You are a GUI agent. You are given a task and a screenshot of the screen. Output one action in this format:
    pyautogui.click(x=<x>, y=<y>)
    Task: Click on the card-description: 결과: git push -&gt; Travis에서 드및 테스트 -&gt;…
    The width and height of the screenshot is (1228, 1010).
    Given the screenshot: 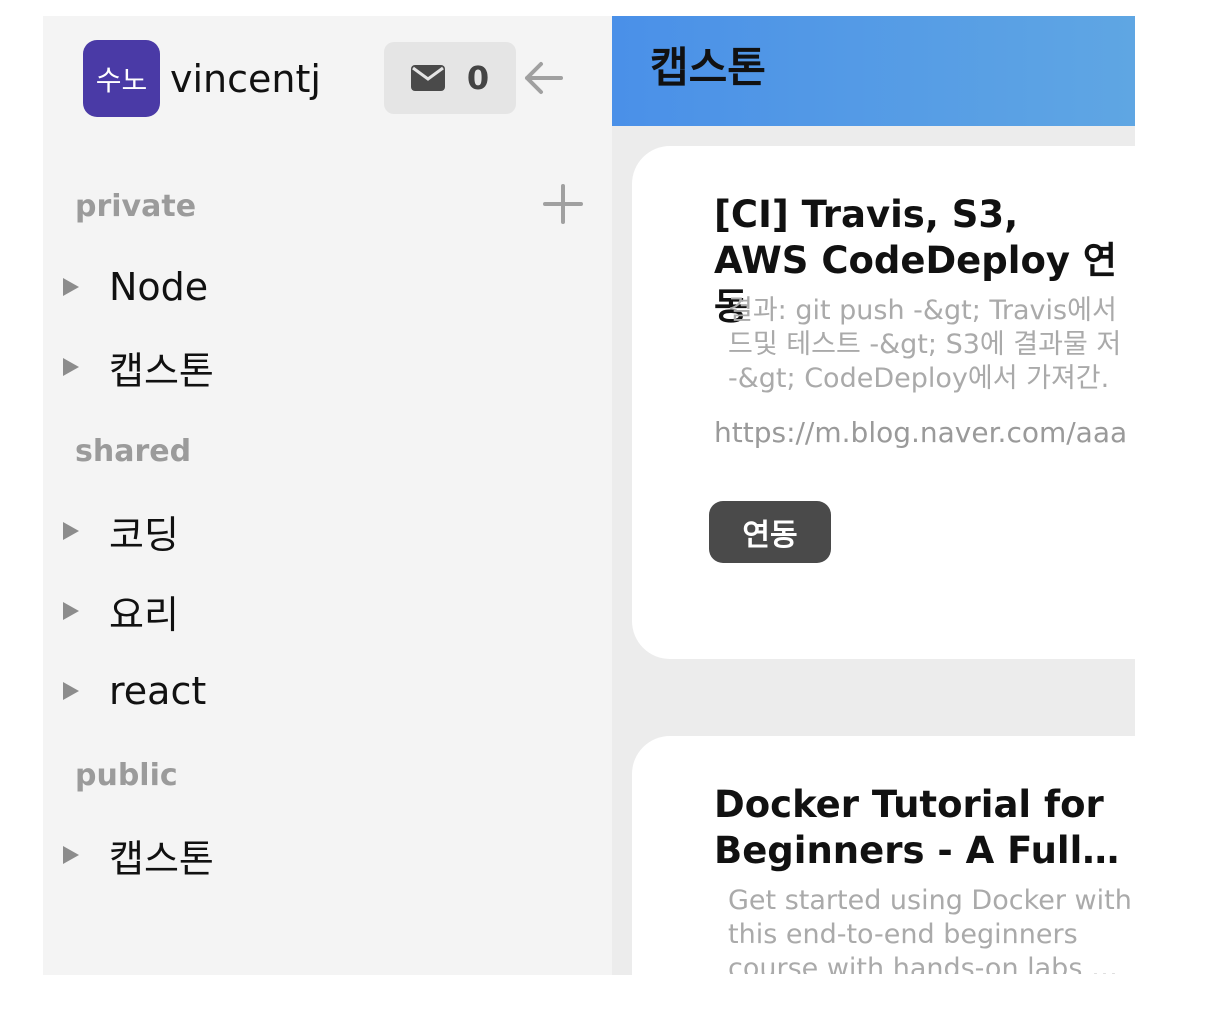 What is the action you would take?
    pyautogui.click(x=925, y=344)
    